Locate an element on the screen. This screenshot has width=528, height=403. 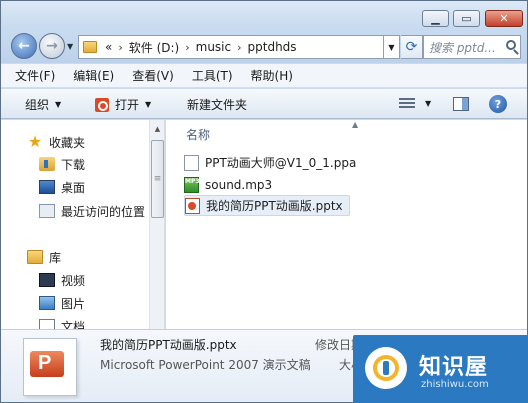
nav-recent-places: 最近访问的位置 is located at coordinates (92, 211).